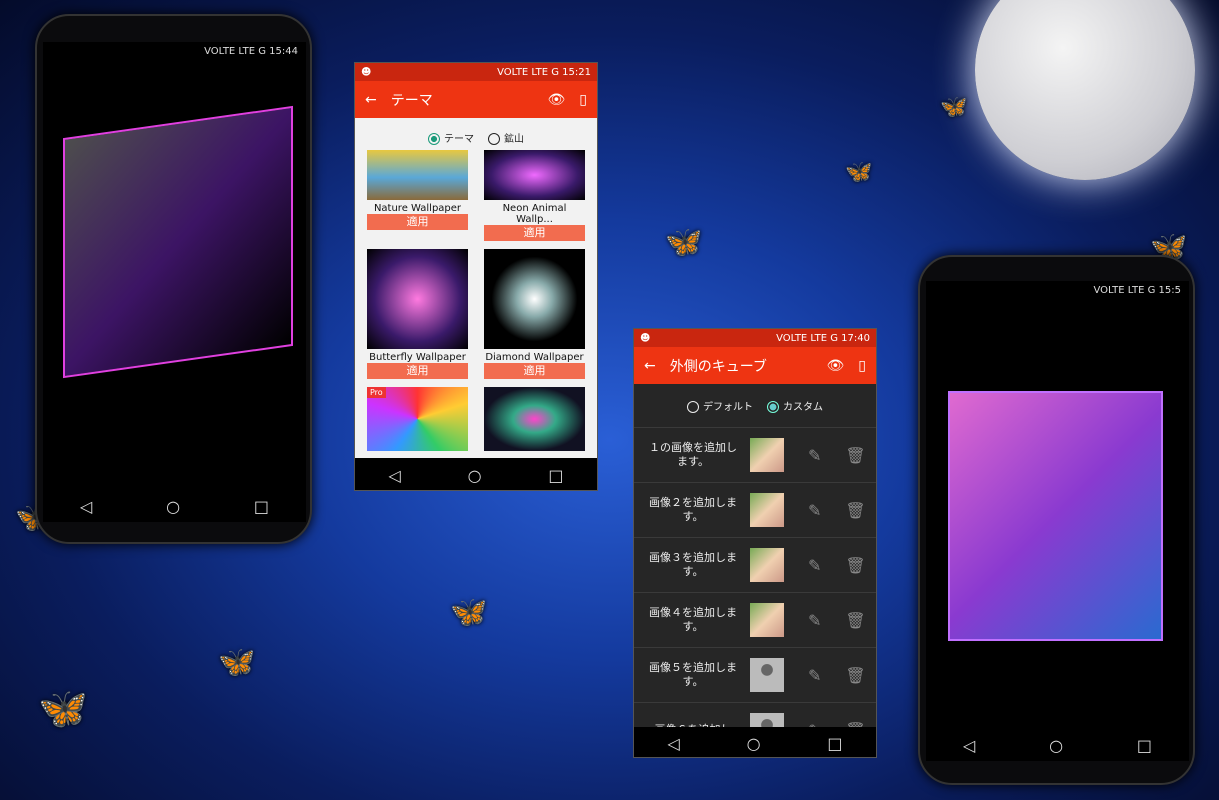 Image resolution: width=1219 pixels, height=800 pixels. I want to click on radio-theme: テーマ, so click(451, 137).